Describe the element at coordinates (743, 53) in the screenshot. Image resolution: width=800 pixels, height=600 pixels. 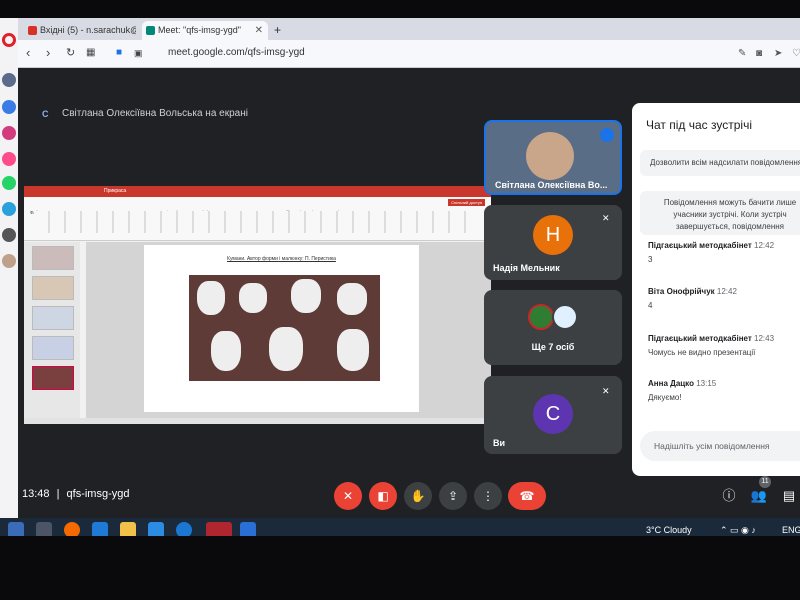
I see `edit-icon: ✎` at that location.